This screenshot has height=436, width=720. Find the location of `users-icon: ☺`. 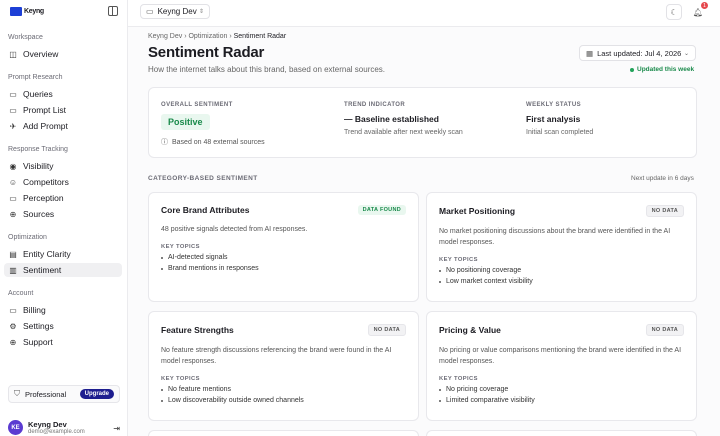

users-icon: ☺ is located at coordinates (13, 182).